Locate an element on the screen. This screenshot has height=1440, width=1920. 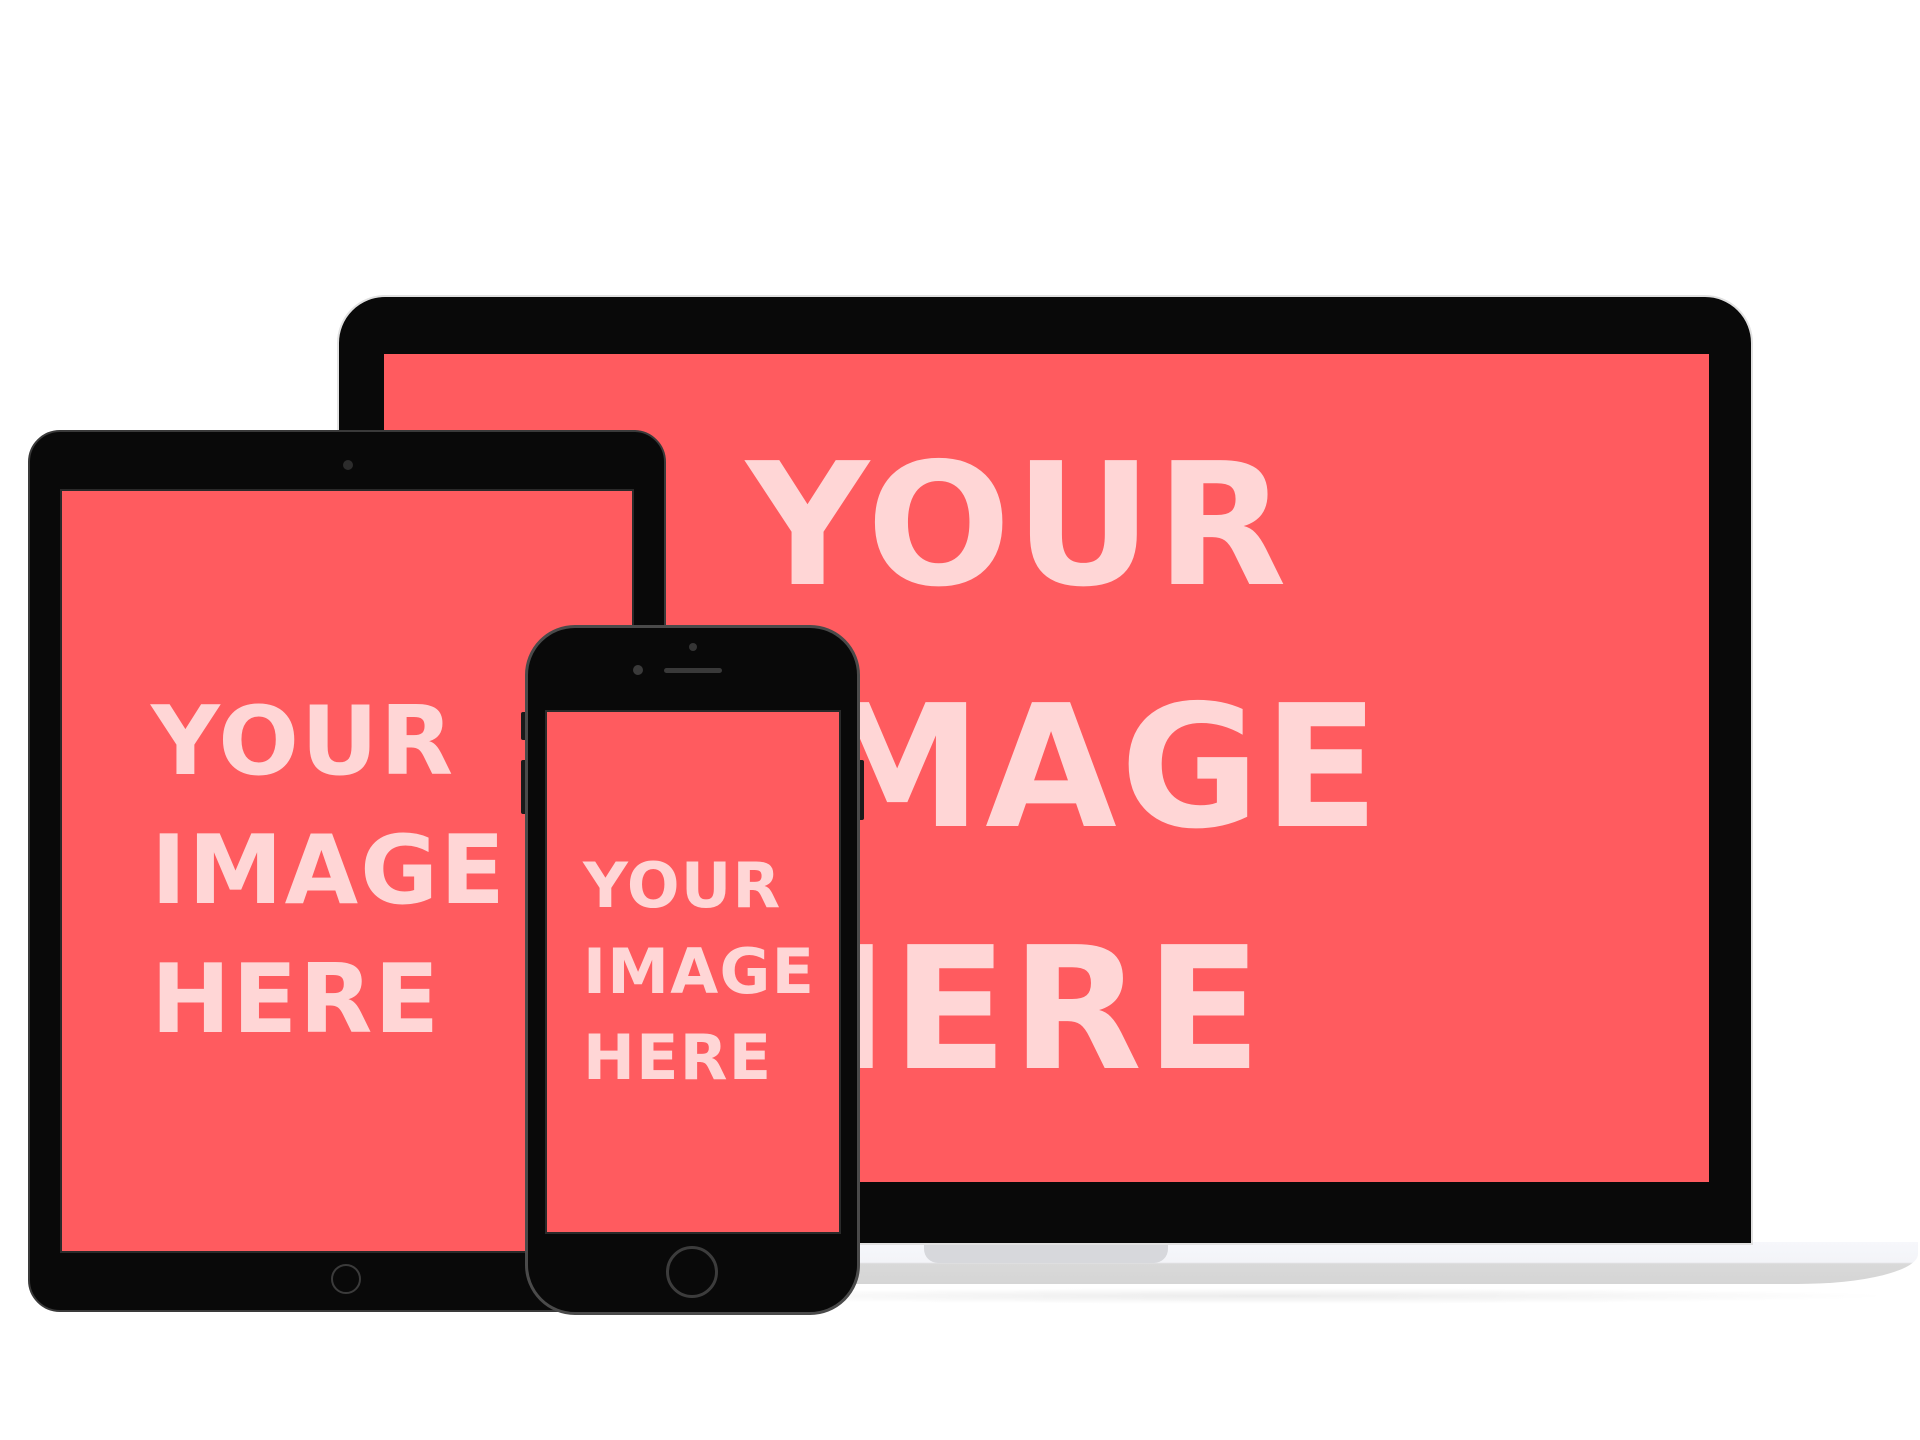
laptop-placeholder-line-2: IMAGE is located at coordinates (1064, 768).